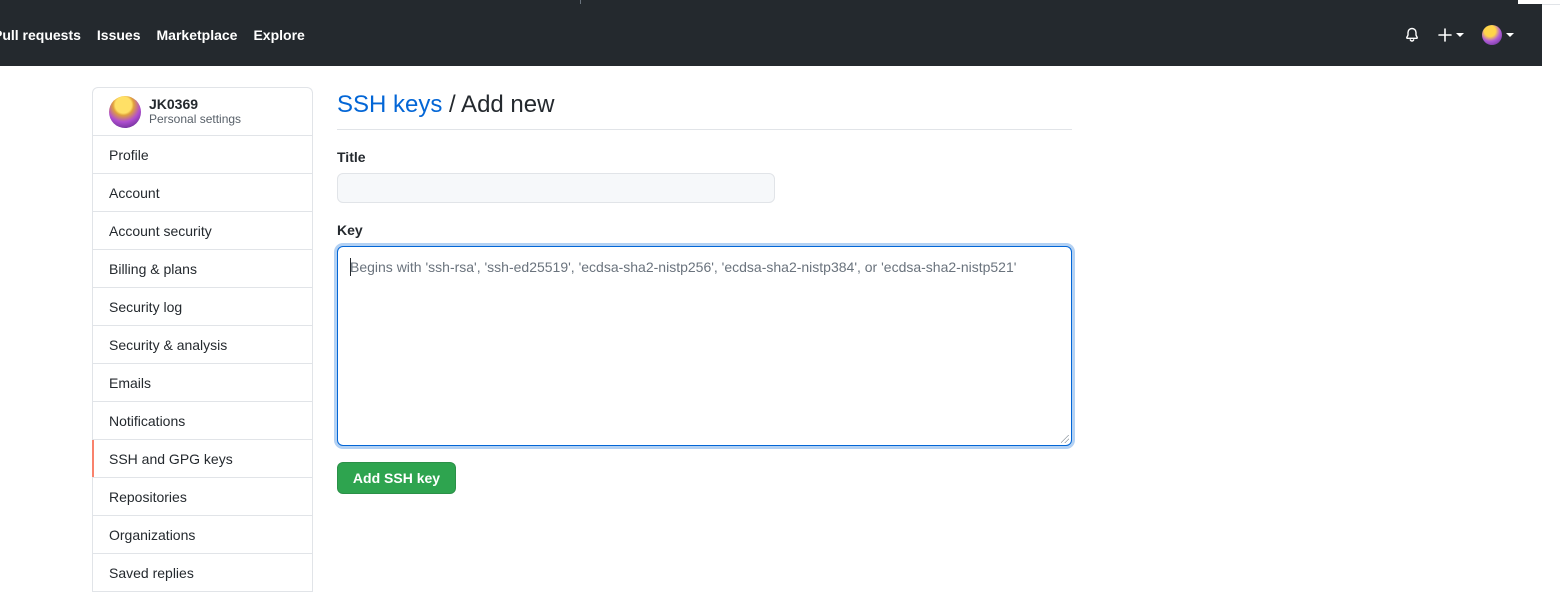 This screenshot has height=595, width=1560. I want to click on sidebar-item-security-log: Security log, so click(202, 307).